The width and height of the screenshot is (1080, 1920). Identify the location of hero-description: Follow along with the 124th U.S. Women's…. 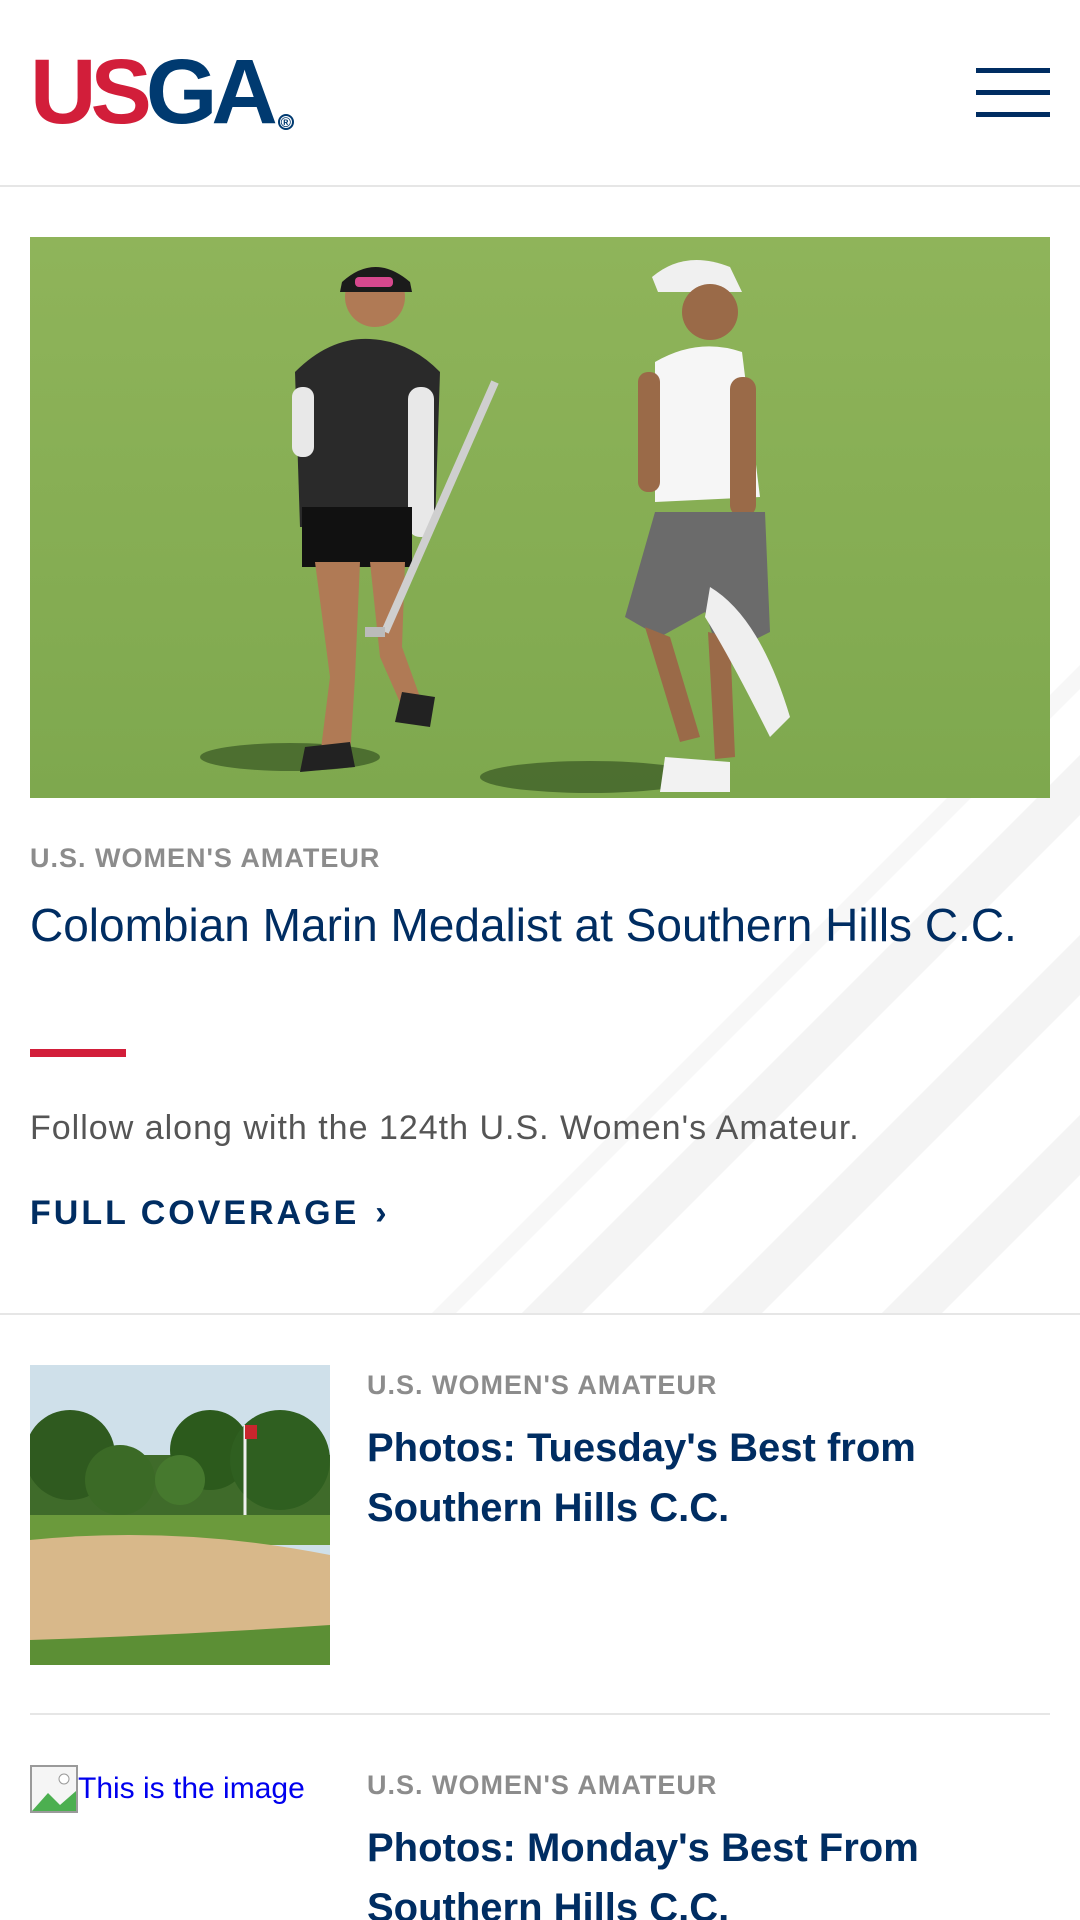
(445, 1128).